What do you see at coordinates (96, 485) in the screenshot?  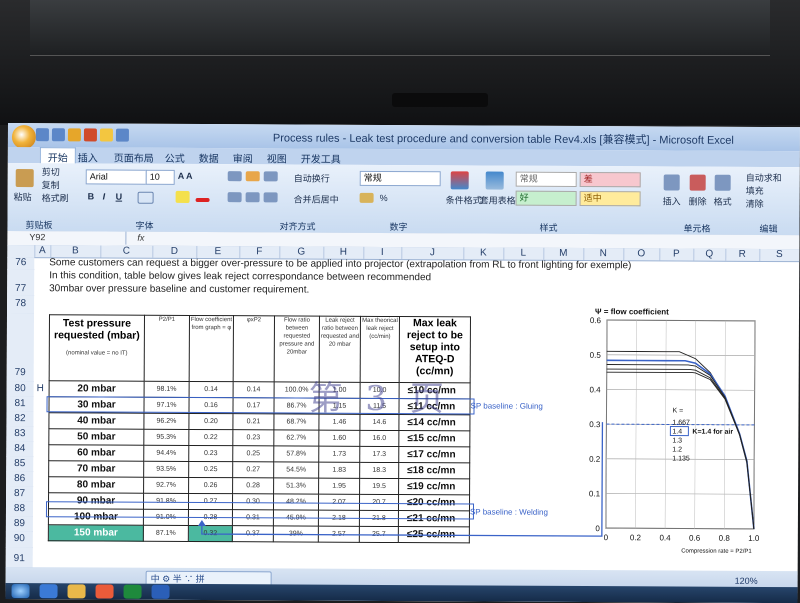 I see `test-pressure-cell: 80 mbar` at bounding box center [96, 485].